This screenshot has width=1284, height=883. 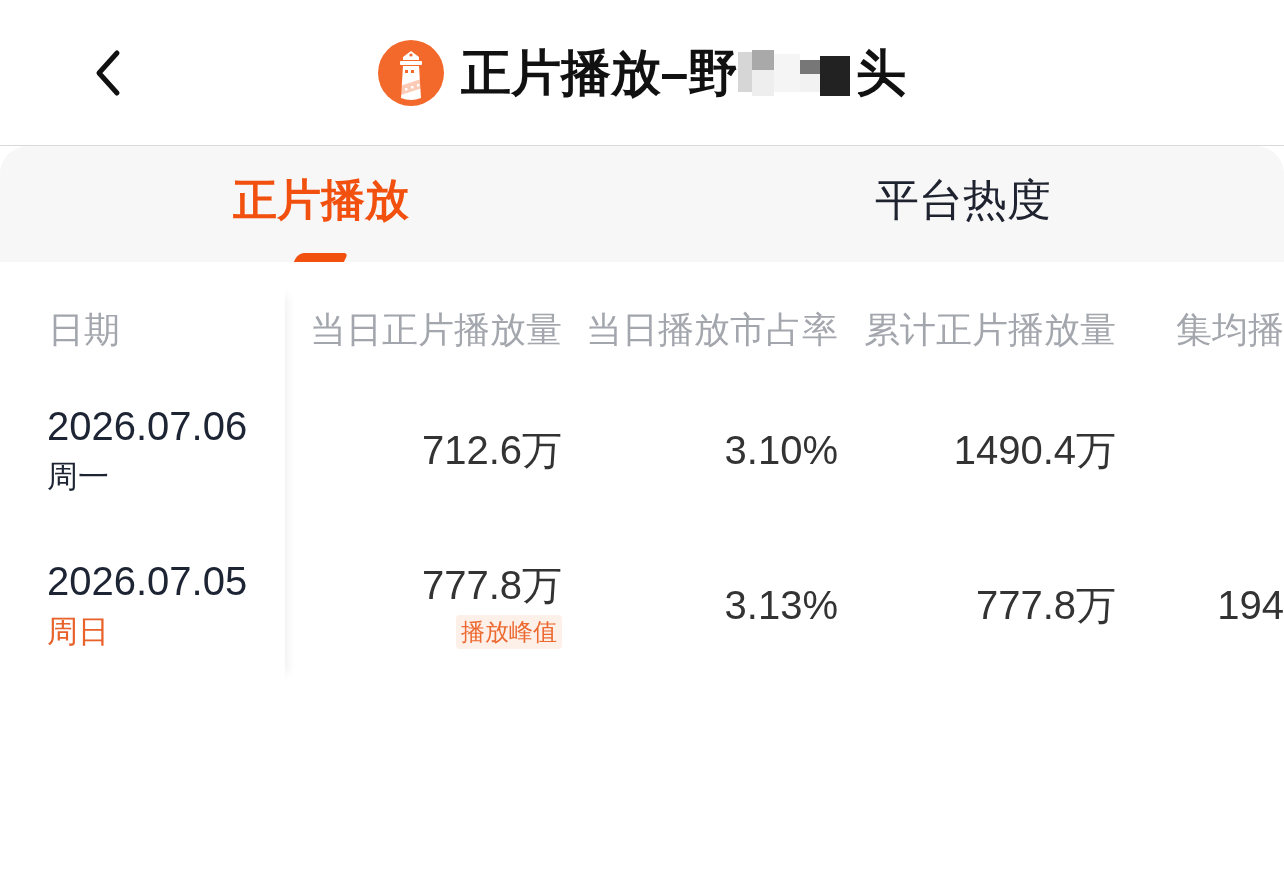 I want to click on column-header: 集均播, so click(x=1230, y=329).